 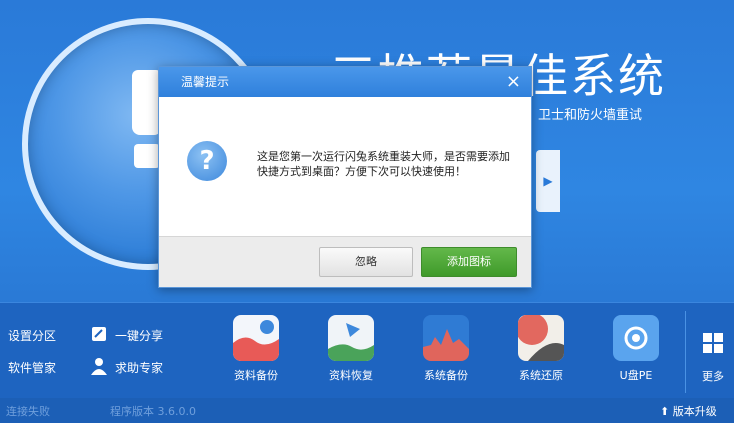 I want to click on usb-pe-label: U盘PE, so click(x=636, y=375).